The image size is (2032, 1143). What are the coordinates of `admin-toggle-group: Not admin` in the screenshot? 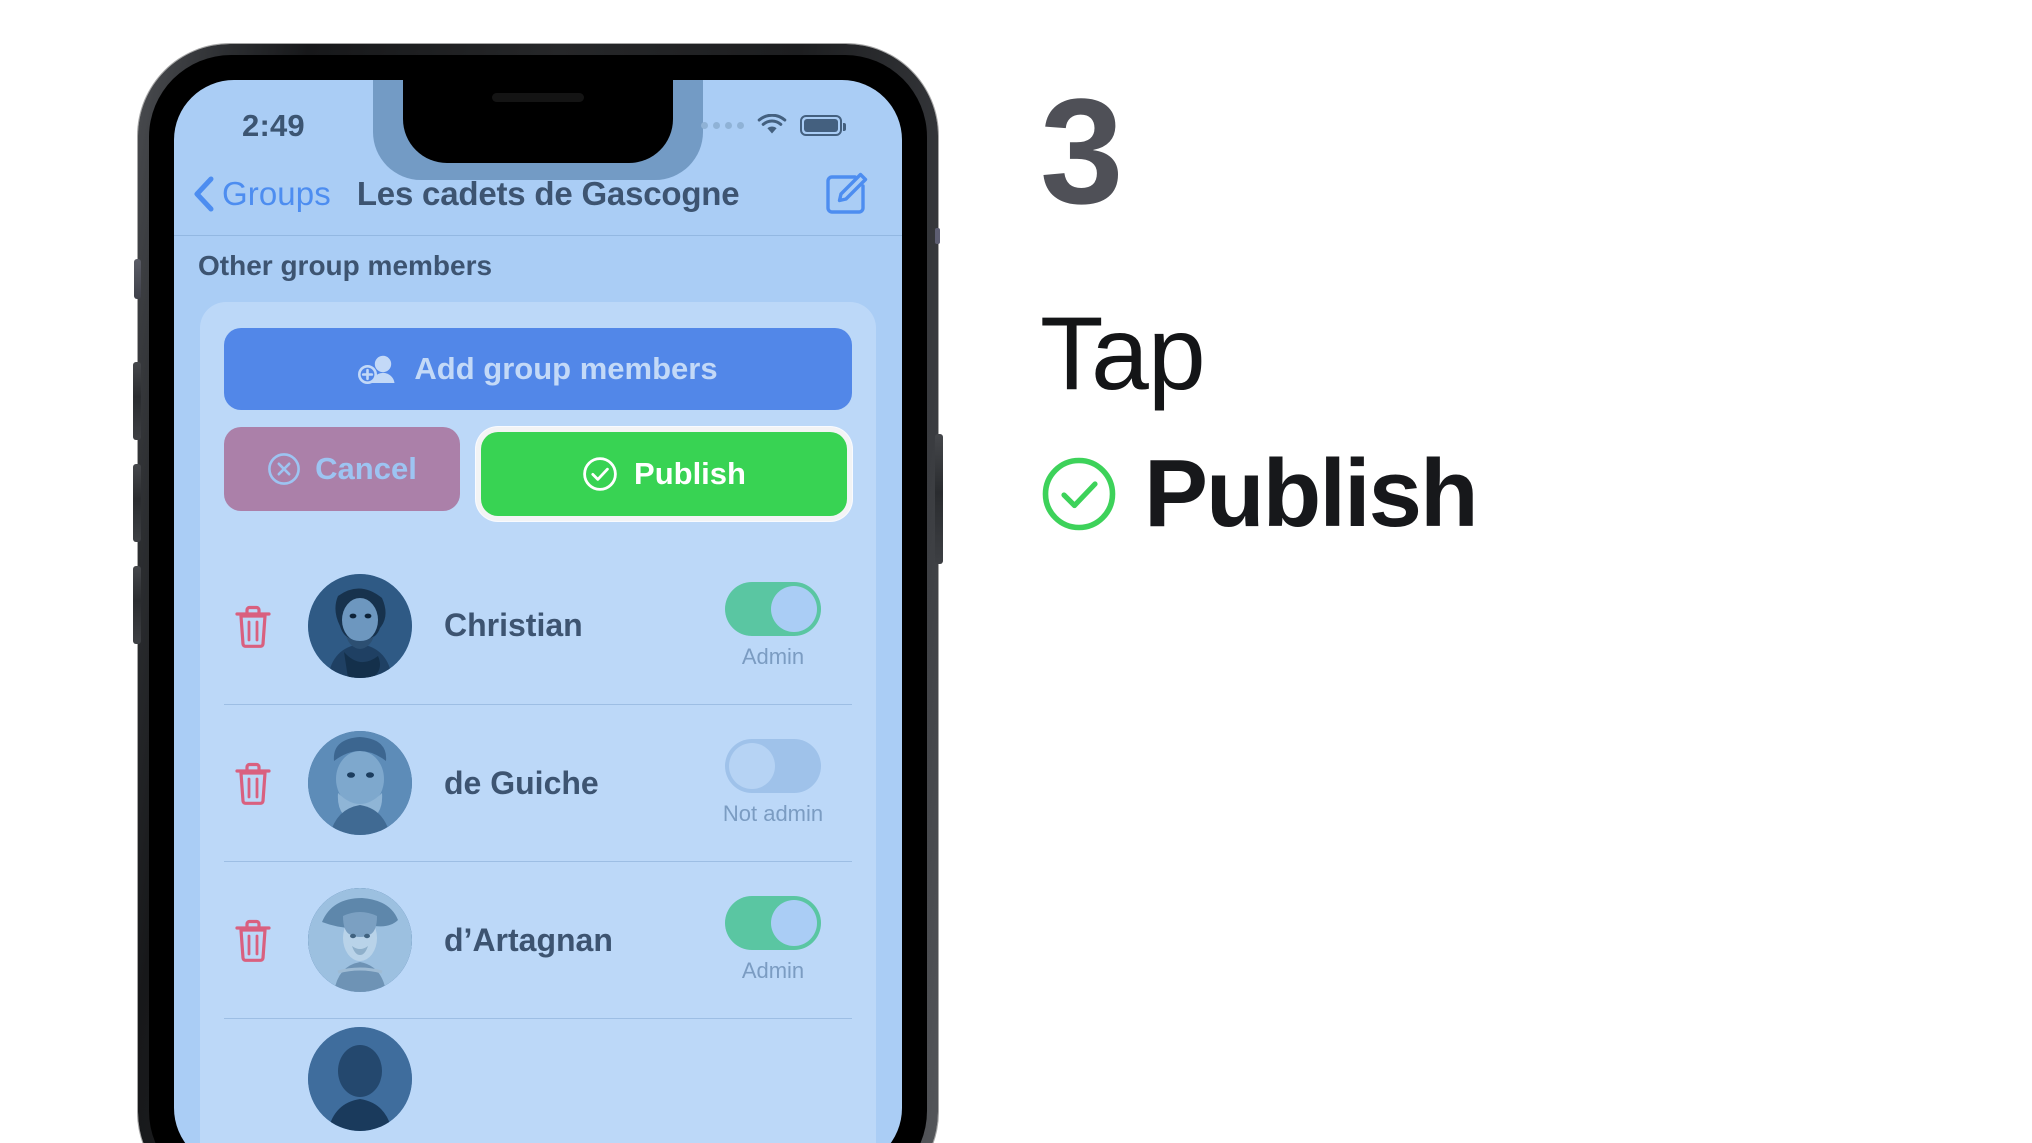 It's located at (773, 783).